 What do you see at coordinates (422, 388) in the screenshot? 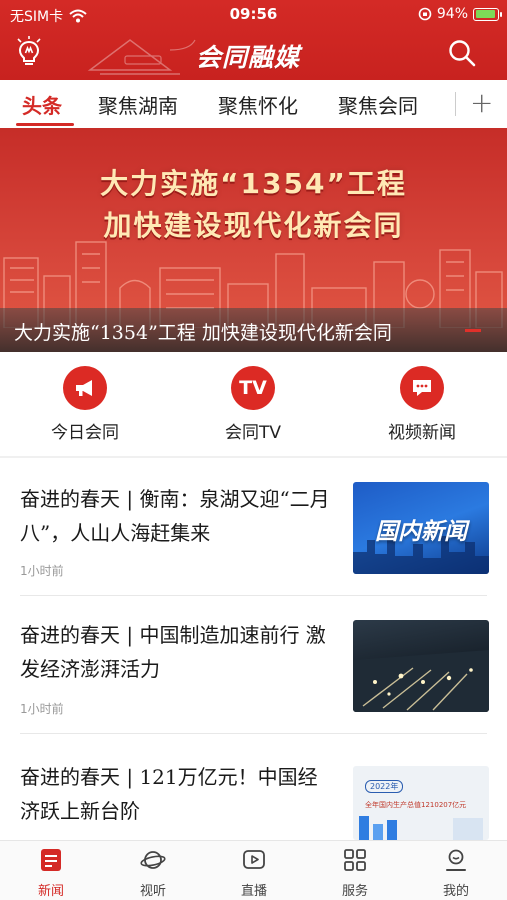
I see `chat-icon` at bounding box center [422, 388].